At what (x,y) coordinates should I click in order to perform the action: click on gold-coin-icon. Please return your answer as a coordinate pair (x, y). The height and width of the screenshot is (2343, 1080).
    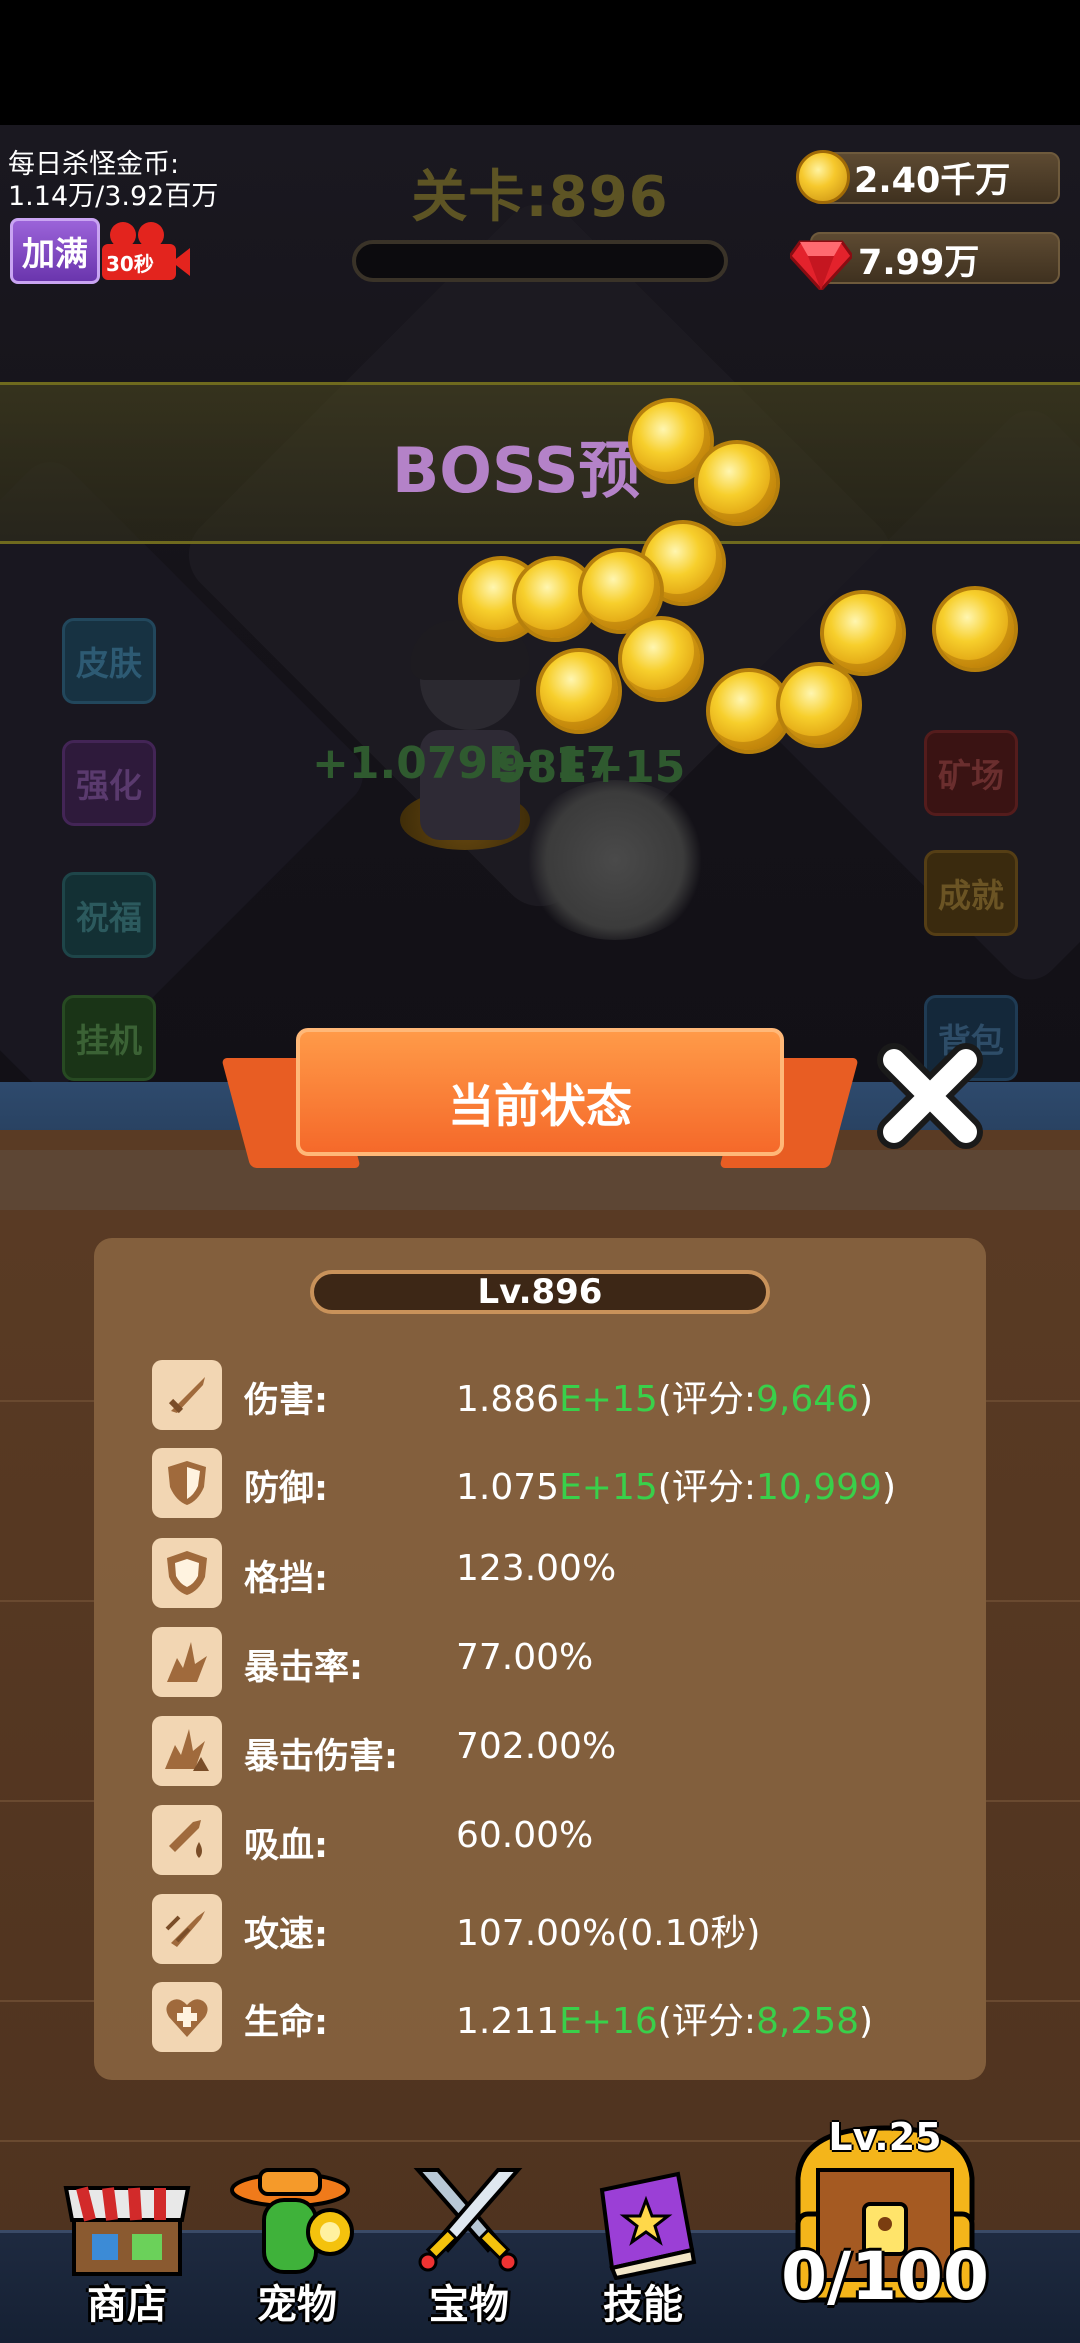
    Looking at the image, I should click on (823, 177).